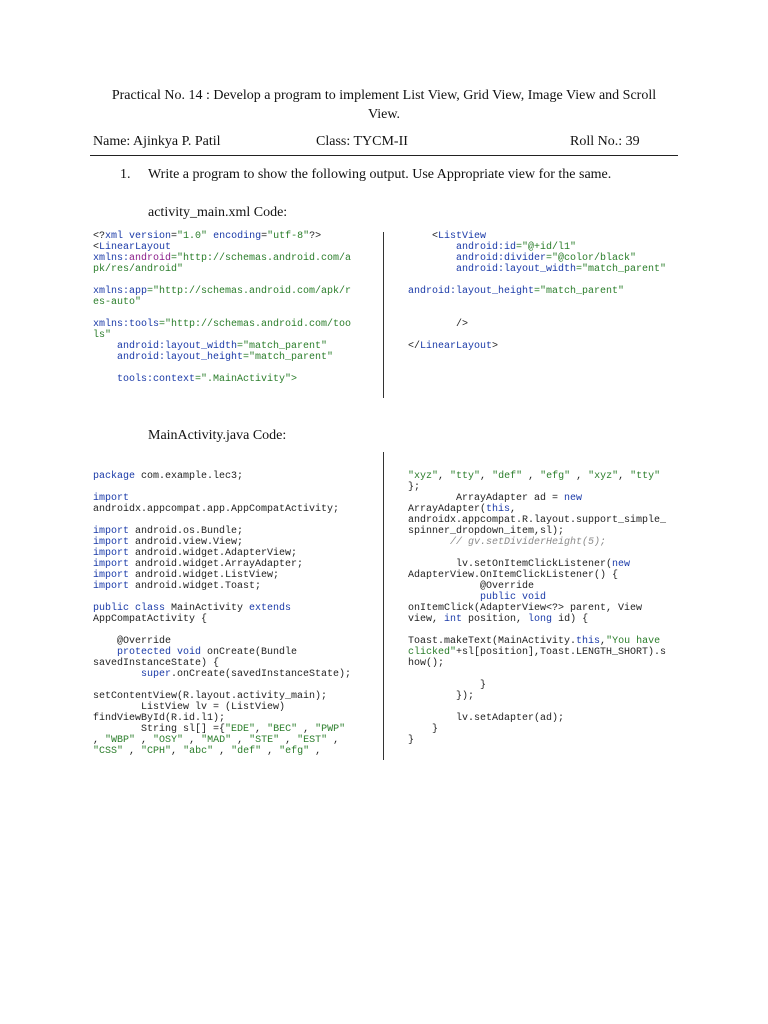  What do you see at coordinates (159, 718) in the screenshot?
I see `code-token: findViewById(R.id.l1);` at bounding box center [159, 718].